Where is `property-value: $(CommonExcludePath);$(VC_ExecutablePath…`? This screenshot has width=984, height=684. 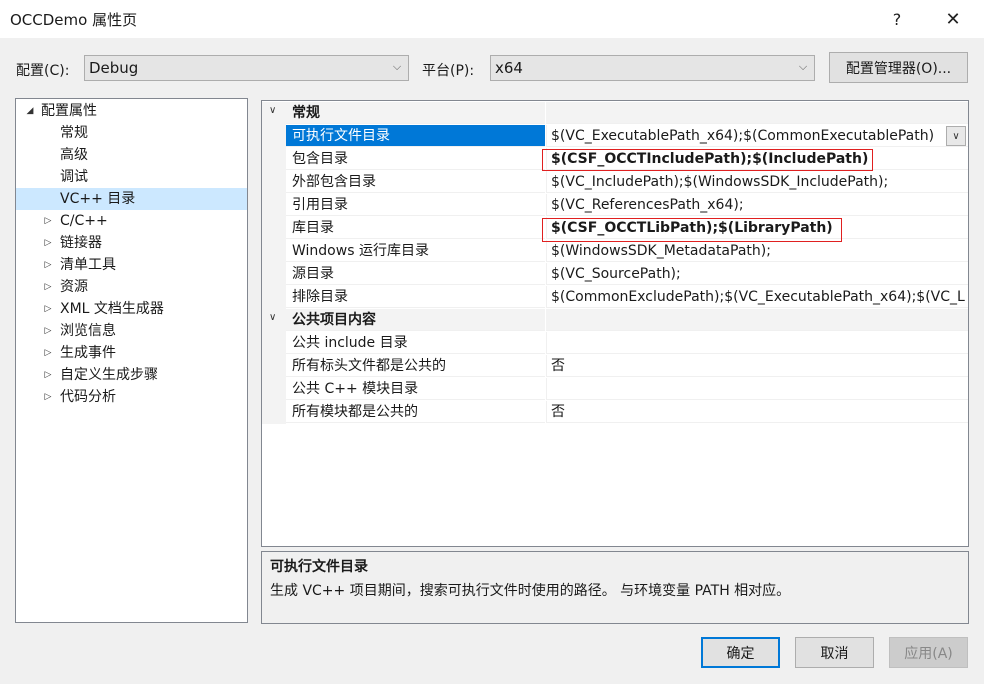
property-value: $(CommonExcludePath);$(VC_ExecutablePath… is located at coordinates (757, 297).